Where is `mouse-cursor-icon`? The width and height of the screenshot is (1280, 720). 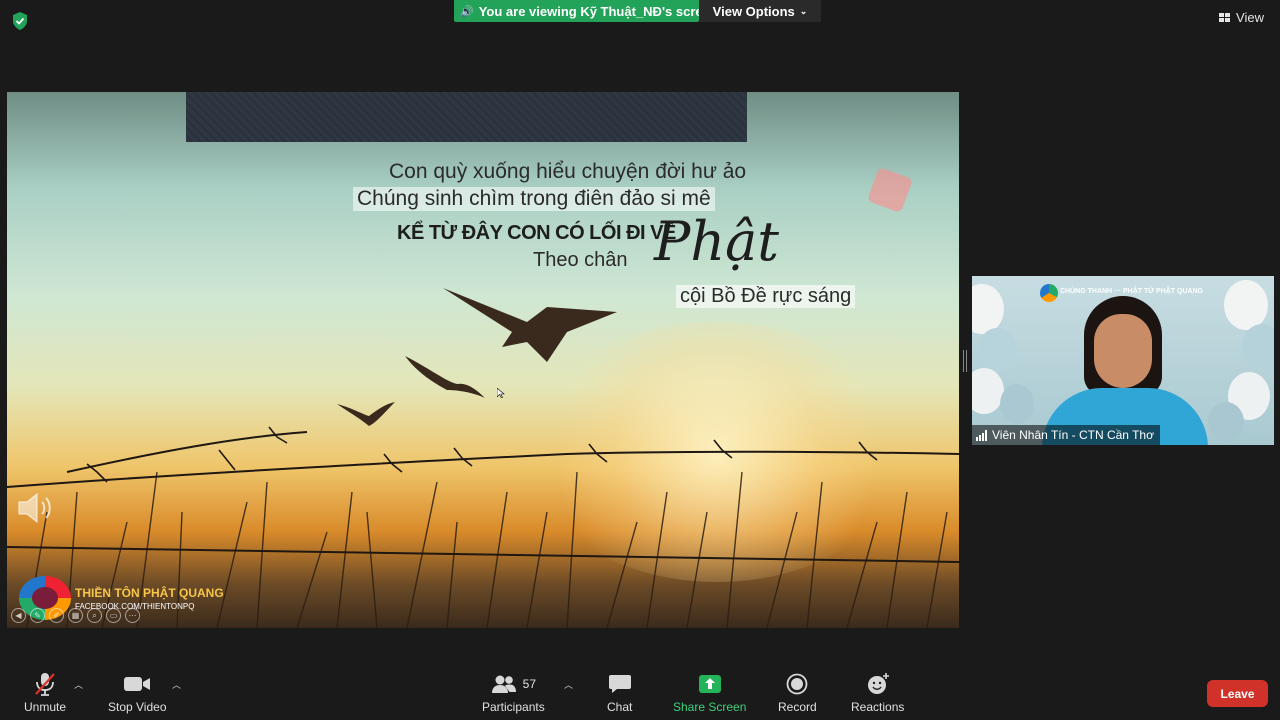
mouse-cursor-icon is located at coordinates (501, 393).